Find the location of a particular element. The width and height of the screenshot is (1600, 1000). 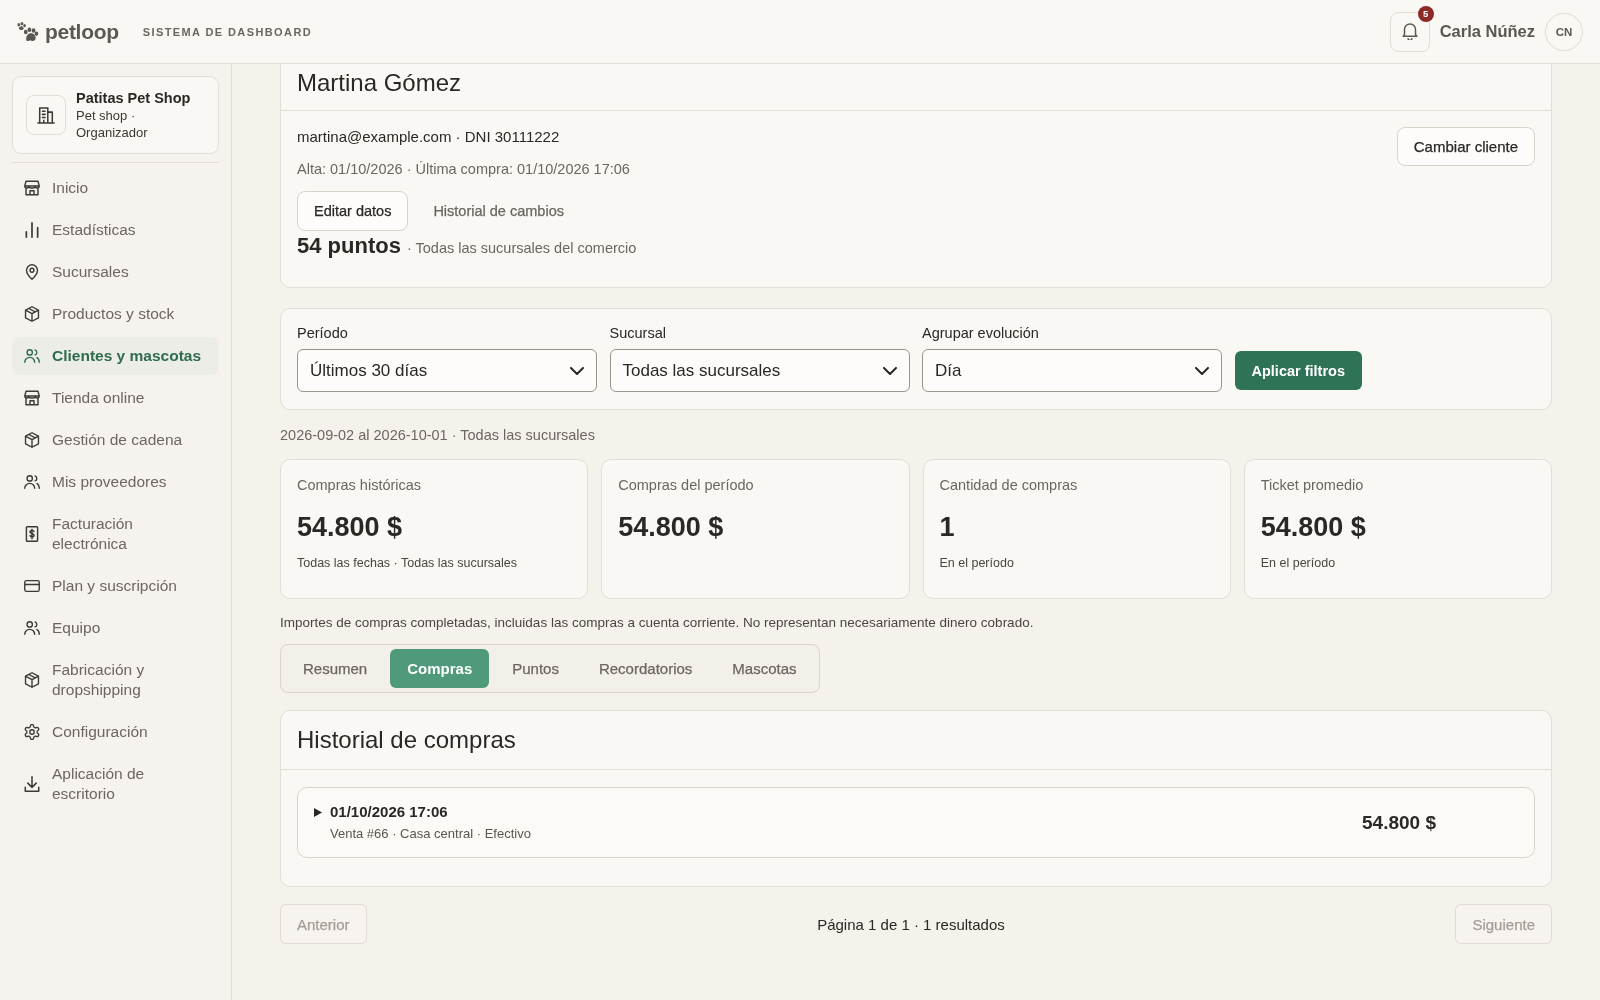

apply-filters-button: Aplicar filtros is located at coordinates (1298, 370).